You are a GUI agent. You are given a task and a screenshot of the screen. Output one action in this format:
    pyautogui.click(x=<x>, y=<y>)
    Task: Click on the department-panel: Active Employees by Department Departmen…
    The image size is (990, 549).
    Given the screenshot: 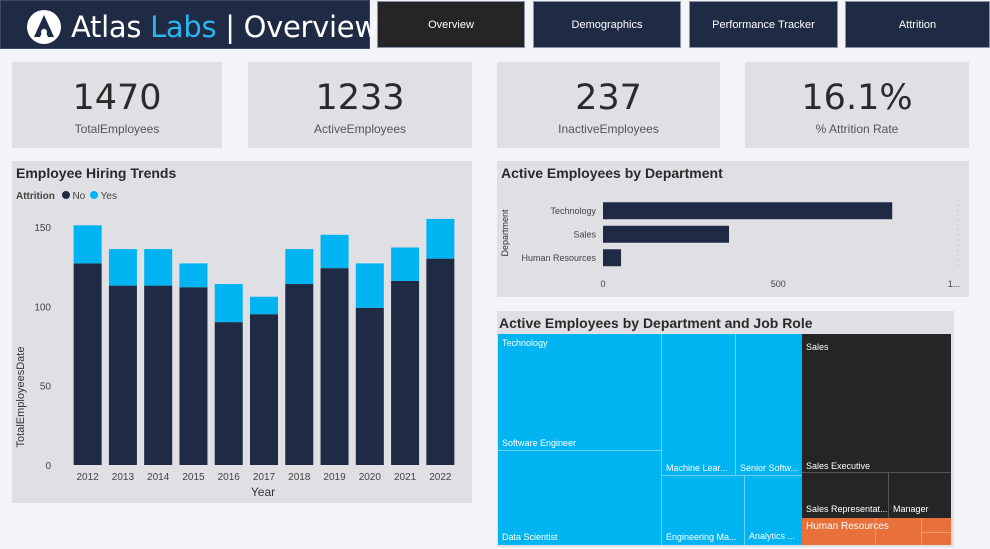 What is the action you would take?
    pyautogui.click(x=733, y=229)
    